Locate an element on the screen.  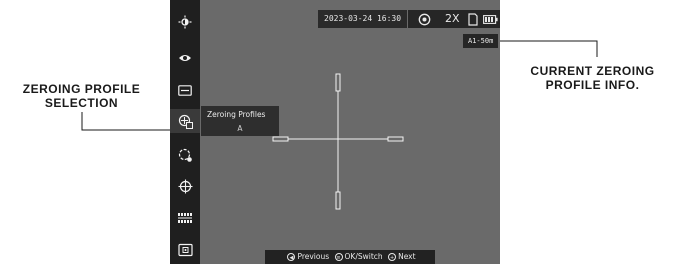
ok-switch-hint: OK/Switch is located at coordinates (363, 256).